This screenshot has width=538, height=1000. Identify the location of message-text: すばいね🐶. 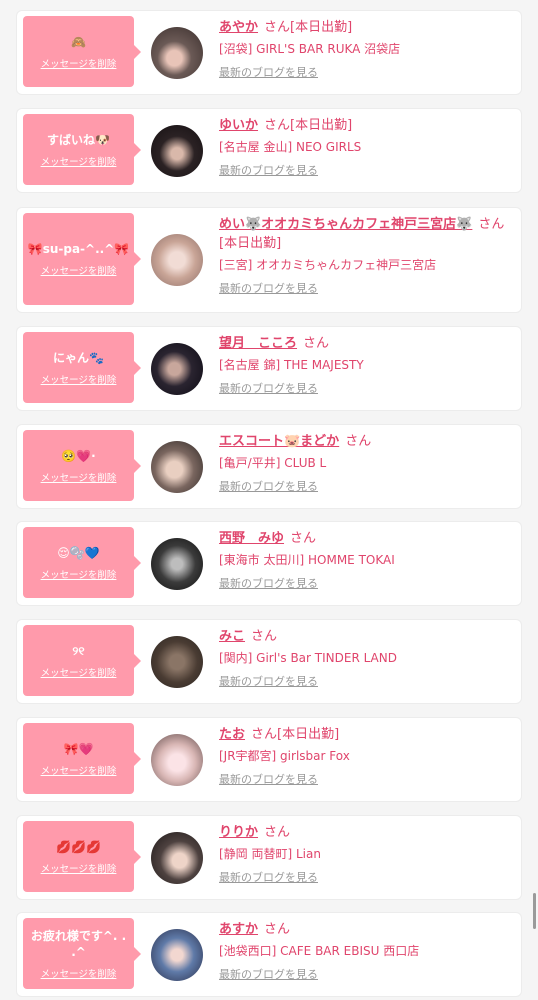
(78, 139).